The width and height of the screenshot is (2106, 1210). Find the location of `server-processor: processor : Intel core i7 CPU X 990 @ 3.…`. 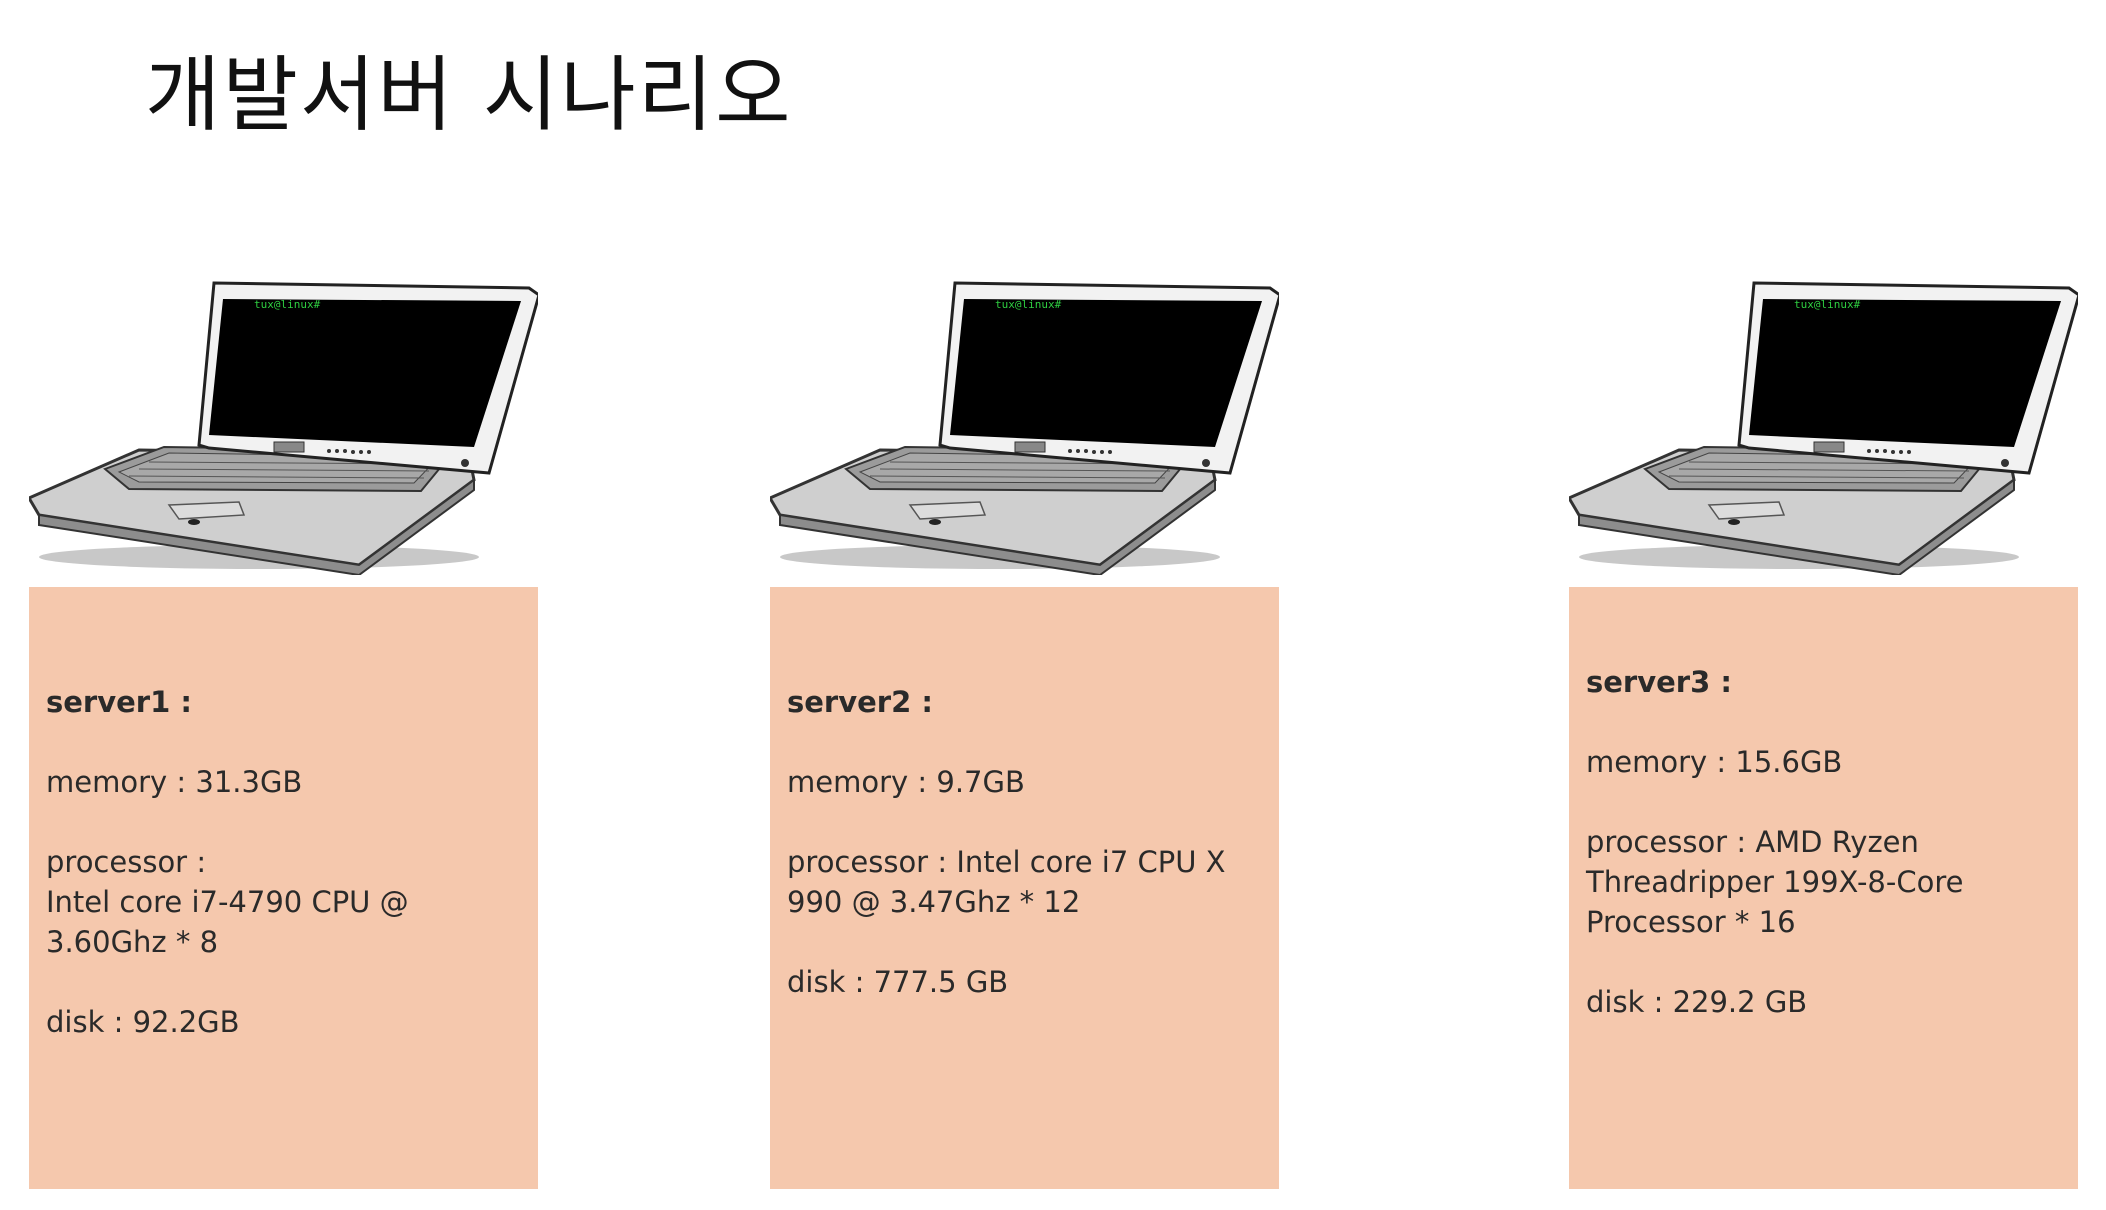

server-processor: processor : Intel core i7 CPU X 990 @ 3.… is located at coordinates (1006, 882).